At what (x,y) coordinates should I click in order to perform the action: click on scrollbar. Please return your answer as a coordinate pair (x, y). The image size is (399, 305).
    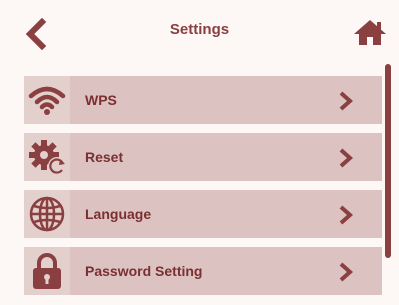
    Looking at the image, I should click on (388, 184).